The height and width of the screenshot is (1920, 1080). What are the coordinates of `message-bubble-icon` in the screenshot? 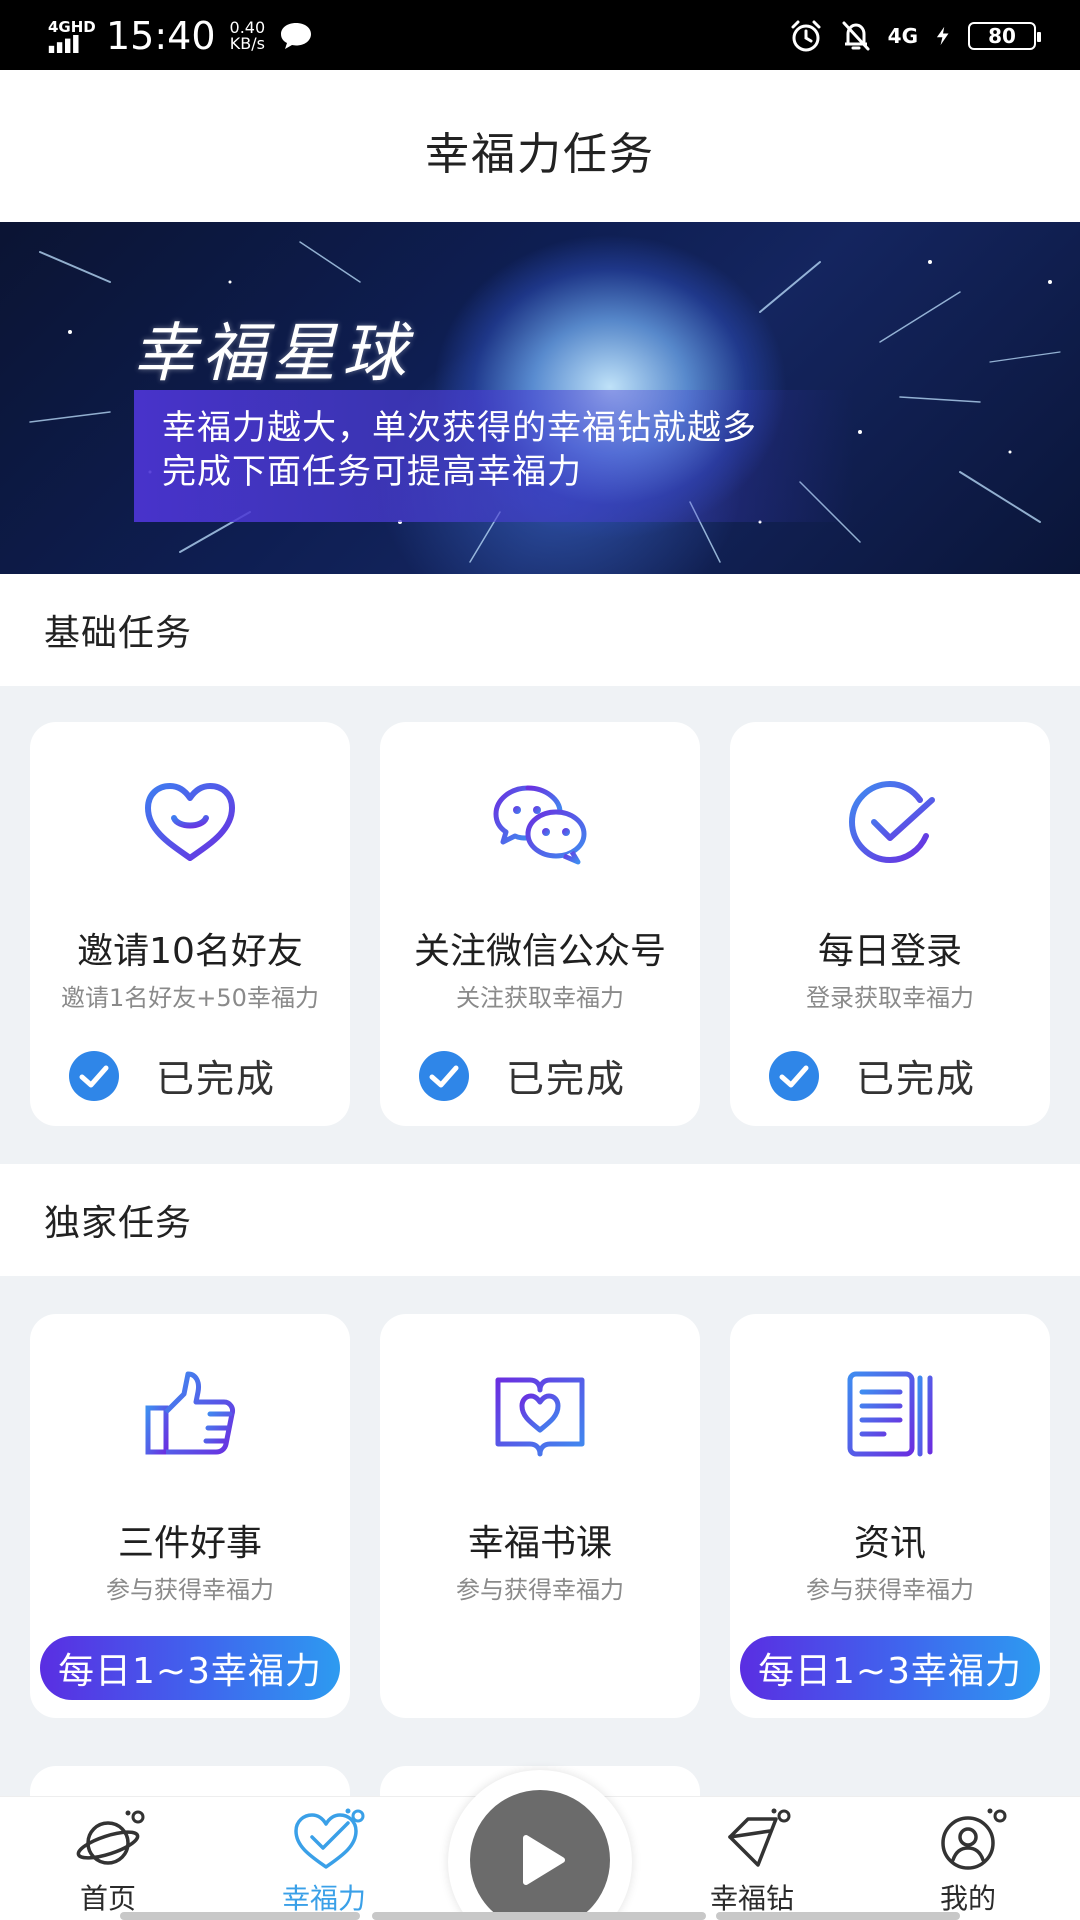 It's located at (296, 36).